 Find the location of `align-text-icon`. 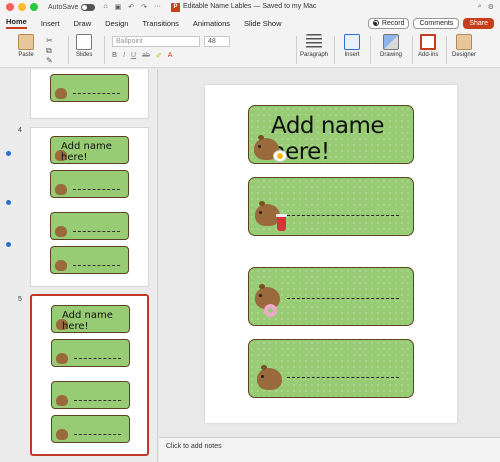

align-text-icon is located at coordinates (314, 42).